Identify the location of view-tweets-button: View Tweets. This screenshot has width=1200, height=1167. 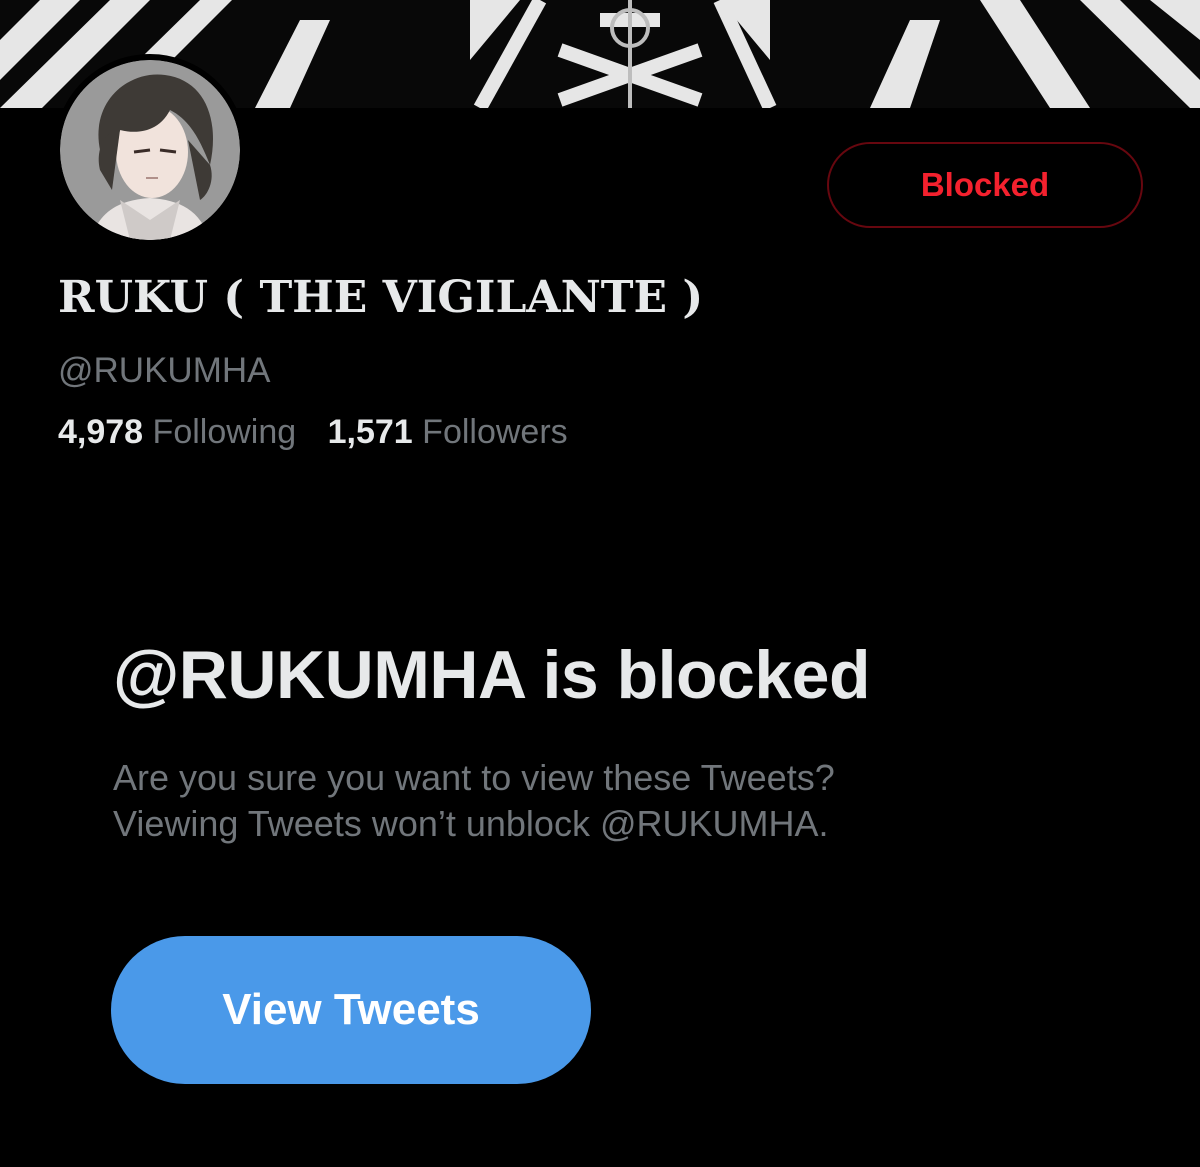
(351, 1010).